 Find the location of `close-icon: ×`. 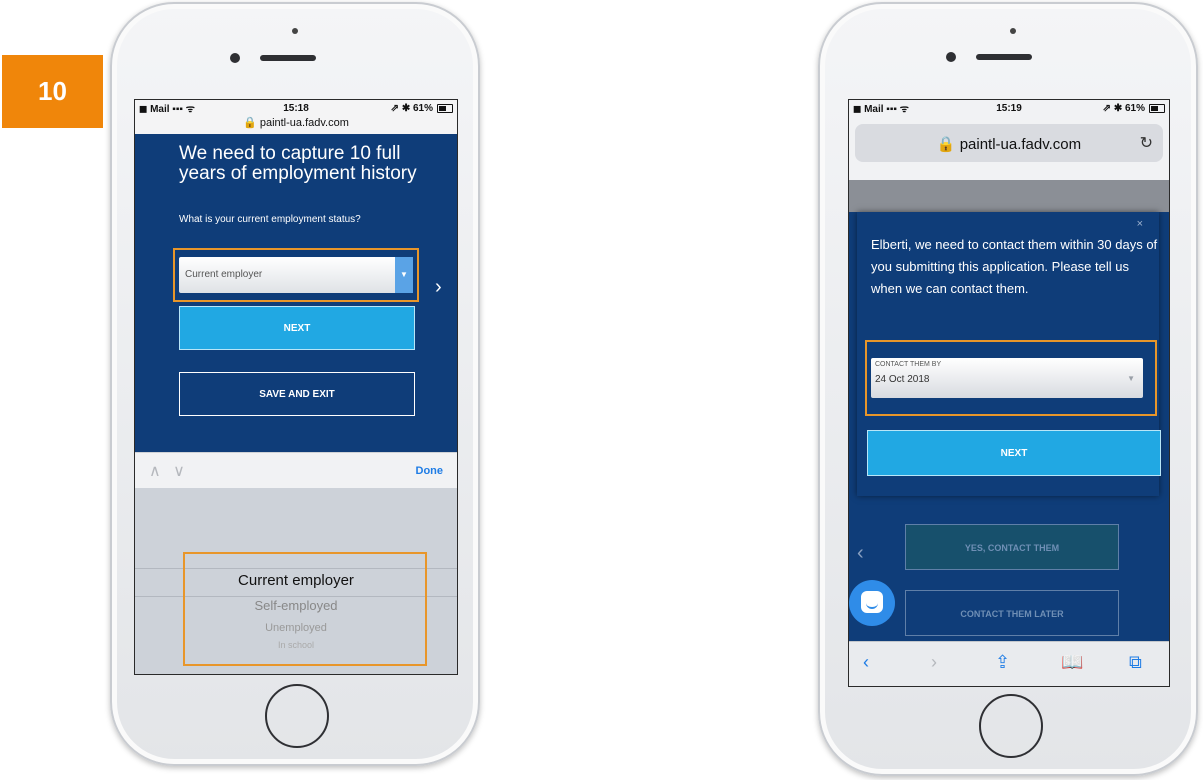

close-icon: × is located at coordinates (1140, 224).